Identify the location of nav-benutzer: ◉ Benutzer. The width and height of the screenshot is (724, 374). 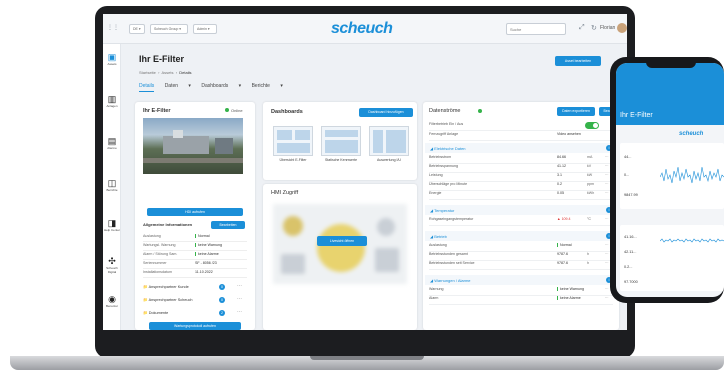
(112, 301).